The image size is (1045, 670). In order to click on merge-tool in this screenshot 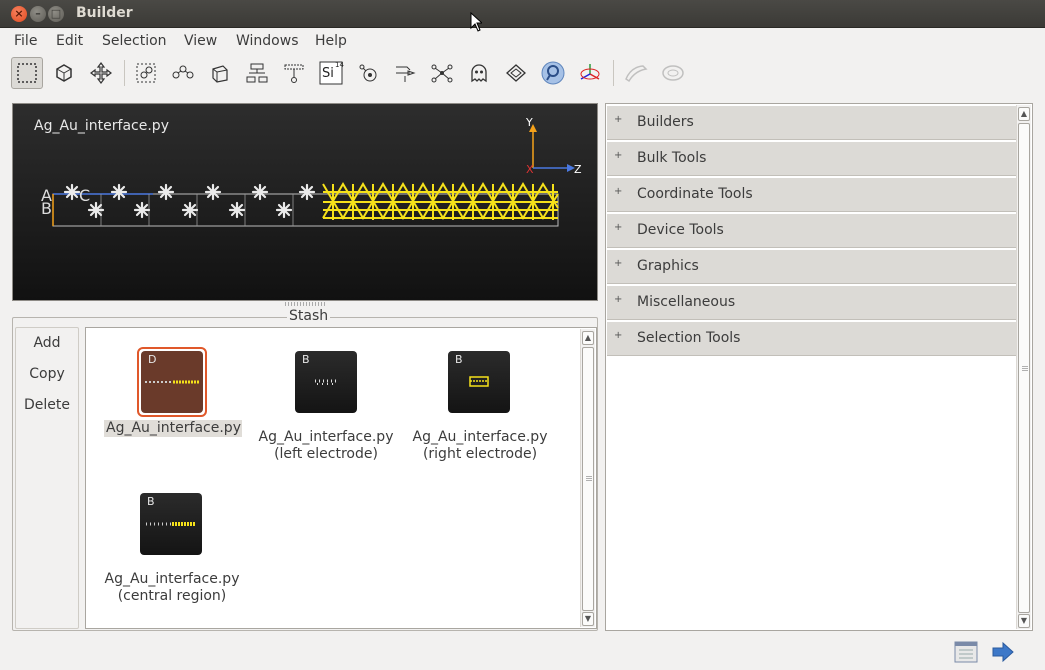, I will do `click(405, 73)`.